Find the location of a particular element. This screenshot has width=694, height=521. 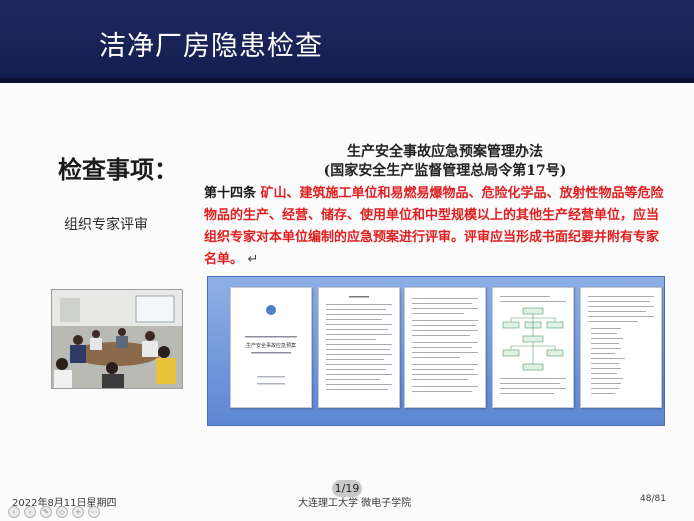

eraser-icon: ◇ is located at coordinates (62, 512).